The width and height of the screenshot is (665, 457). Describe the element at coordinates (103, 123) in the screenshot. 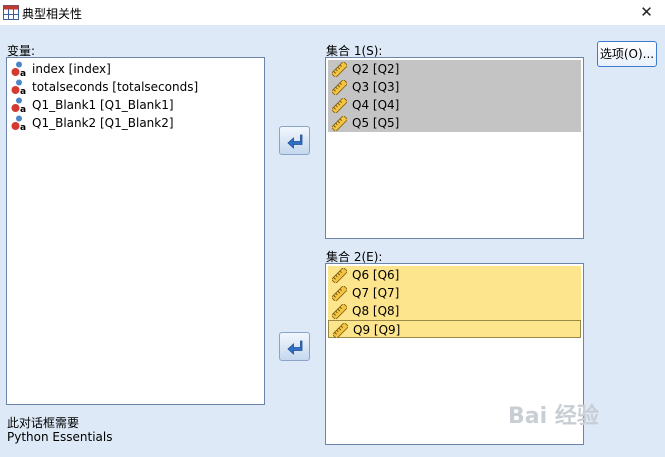

I see `variable-name: Q1_Blank2 [Q1_Blank2]` at that location.